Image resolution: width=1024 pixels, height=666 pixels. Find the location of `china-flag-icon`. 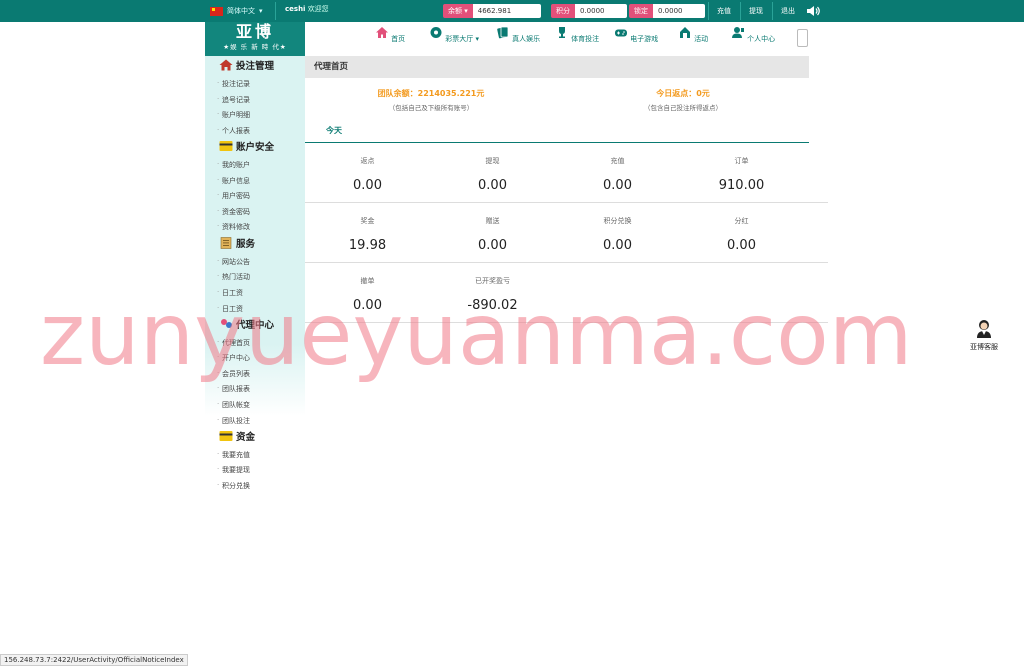

china-flag-icon is located at coordinates (216, 11).